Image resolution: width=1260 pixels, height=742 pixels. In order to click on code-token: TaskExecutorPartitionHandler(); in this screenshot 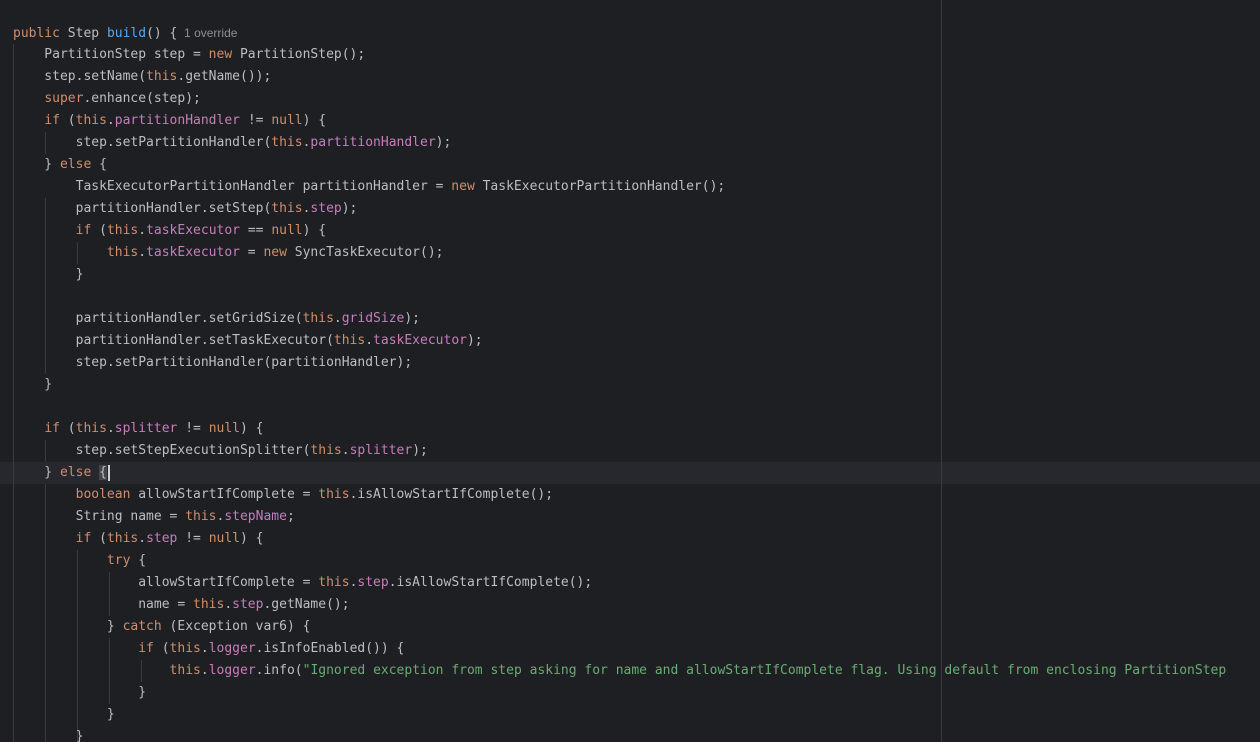, I will do `click(600, 186)`.